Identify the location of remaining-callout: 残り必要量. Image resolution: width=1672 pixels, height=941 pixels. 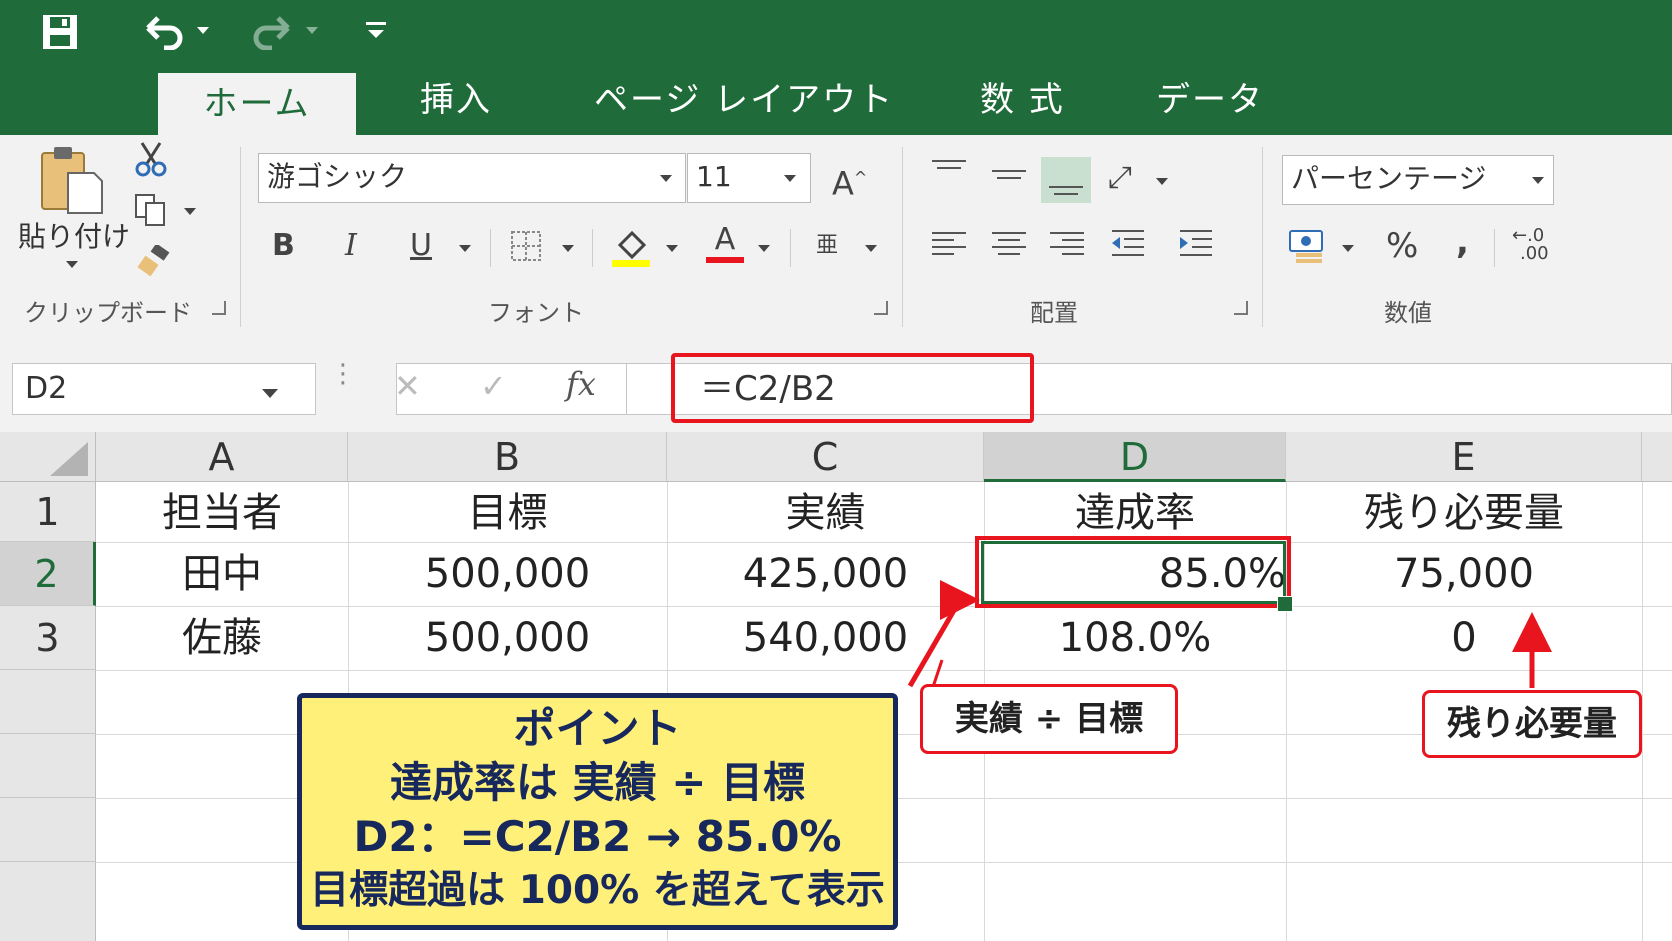
(1532, 724).